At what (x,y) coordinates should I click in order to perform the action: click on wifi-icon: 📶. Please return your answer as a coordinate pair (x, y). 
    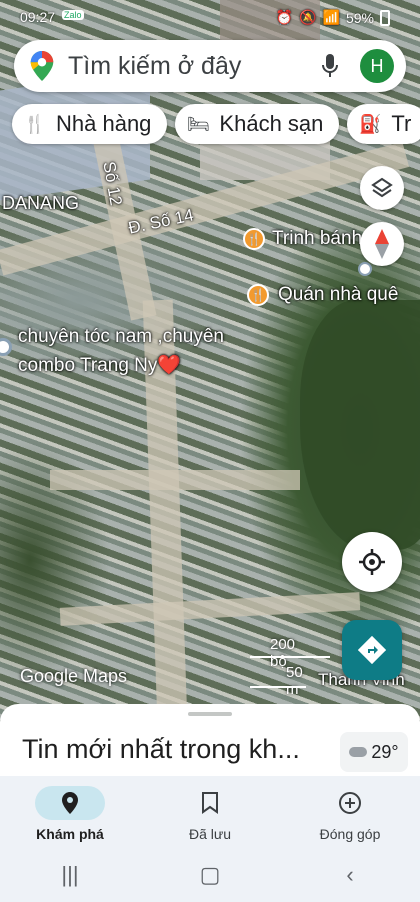
    Looking at the image, I should click on (331, 17).